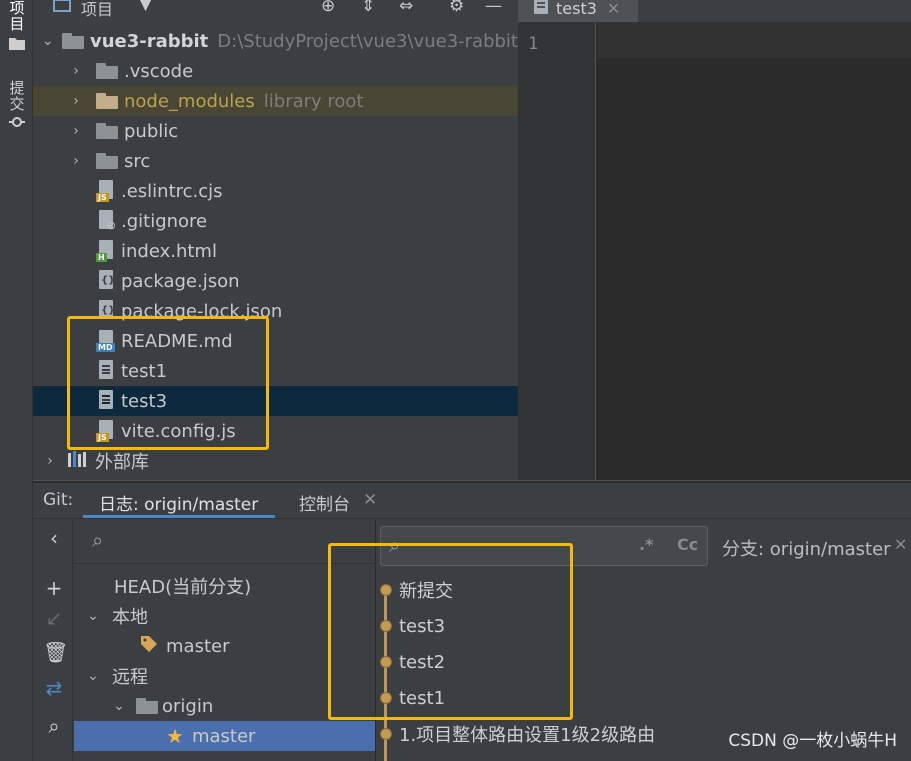 The height and width of the screenshot is (761, 911). What do you see at coordinates (151, 131) in the screenshot?
I see `tree-item-label: public` at bounding box center [151, 131].